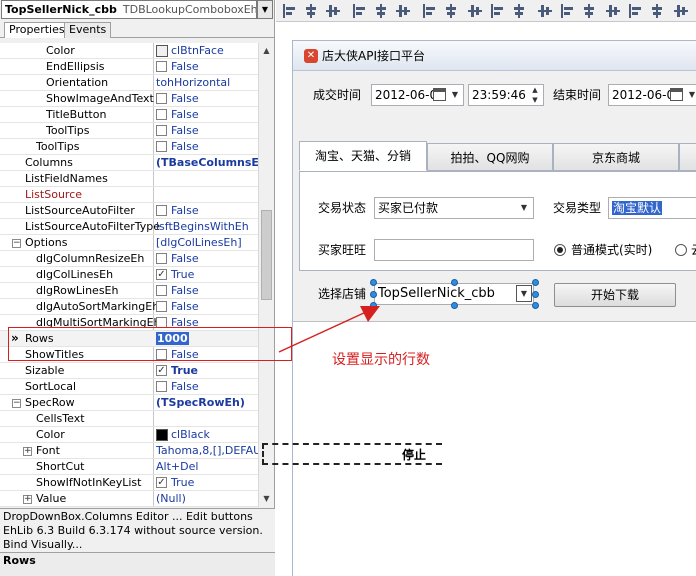  I want to click on property-row: SortLocal False, so click(129, 387).